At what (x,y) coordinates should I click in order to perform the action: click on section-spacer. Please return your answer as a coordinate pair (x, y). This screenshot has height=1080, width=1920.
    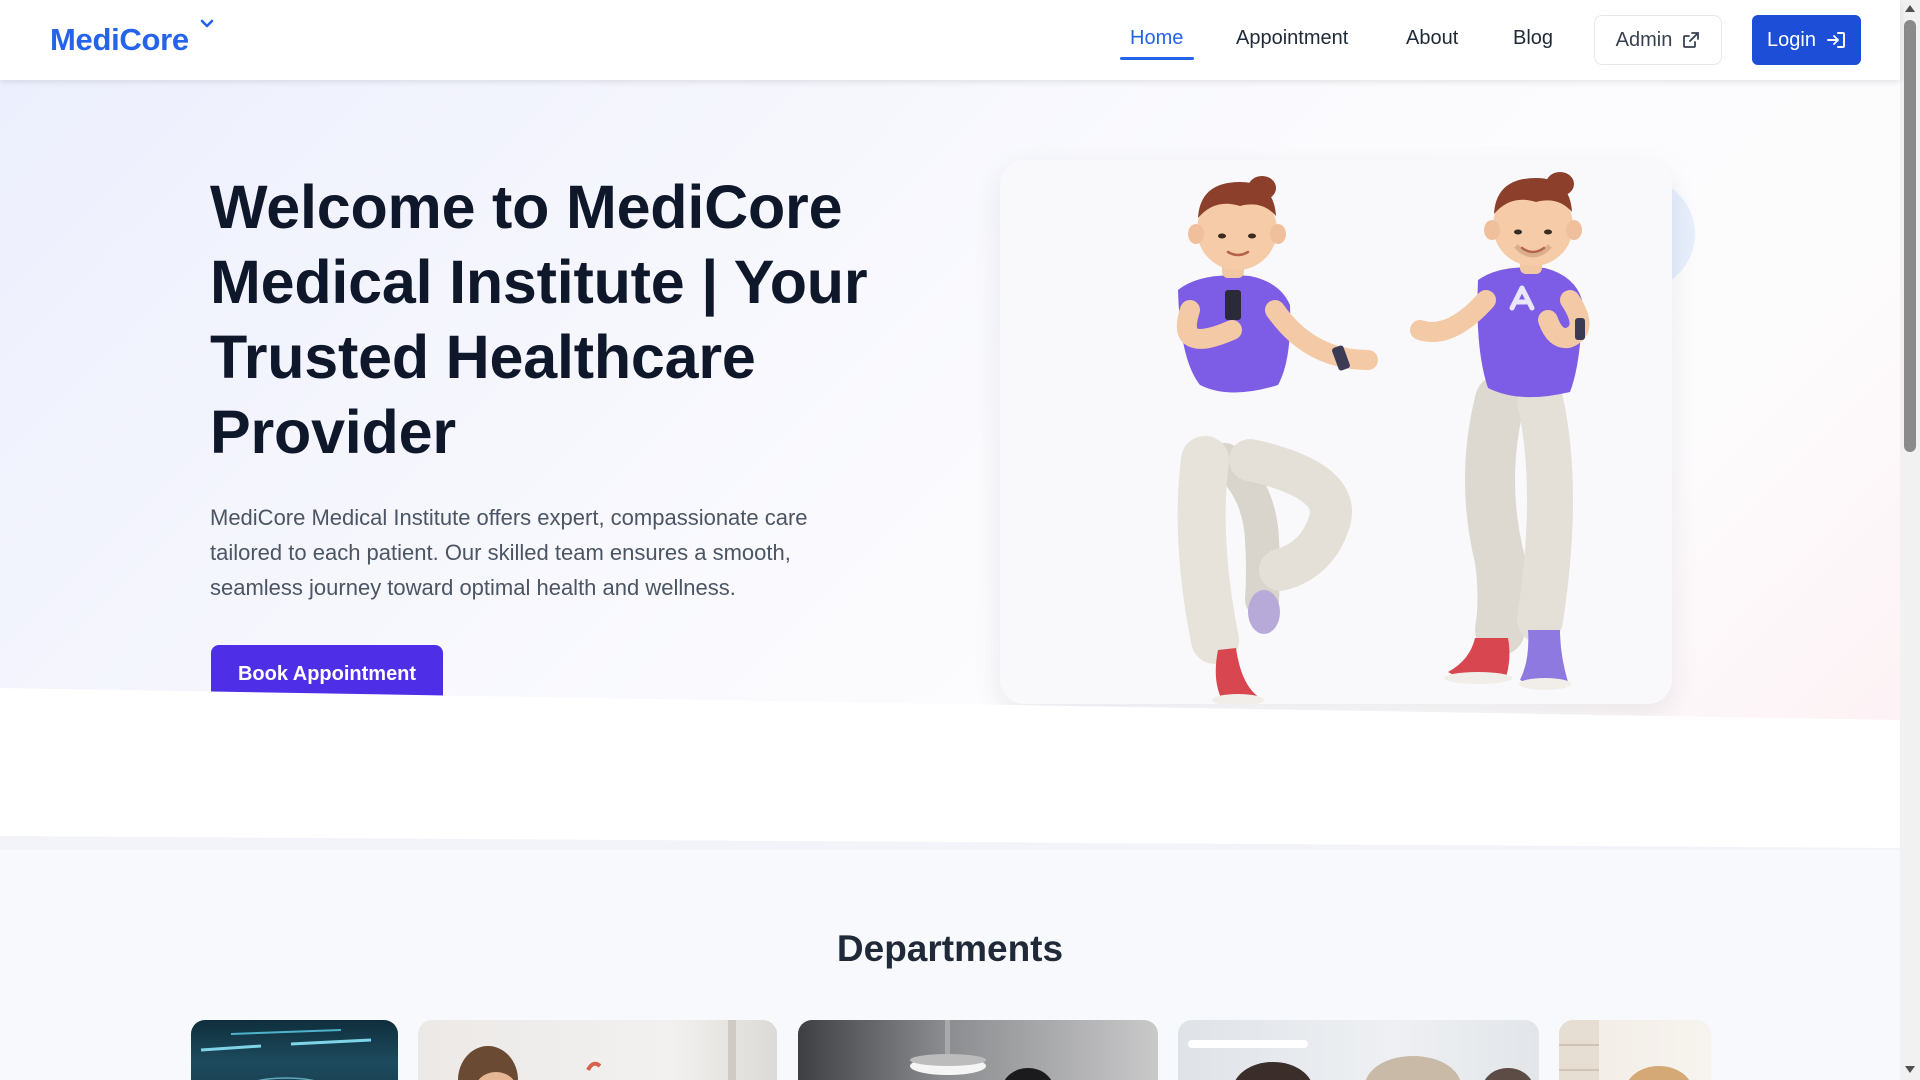
    Looking at the image, I should click on (950, 789).